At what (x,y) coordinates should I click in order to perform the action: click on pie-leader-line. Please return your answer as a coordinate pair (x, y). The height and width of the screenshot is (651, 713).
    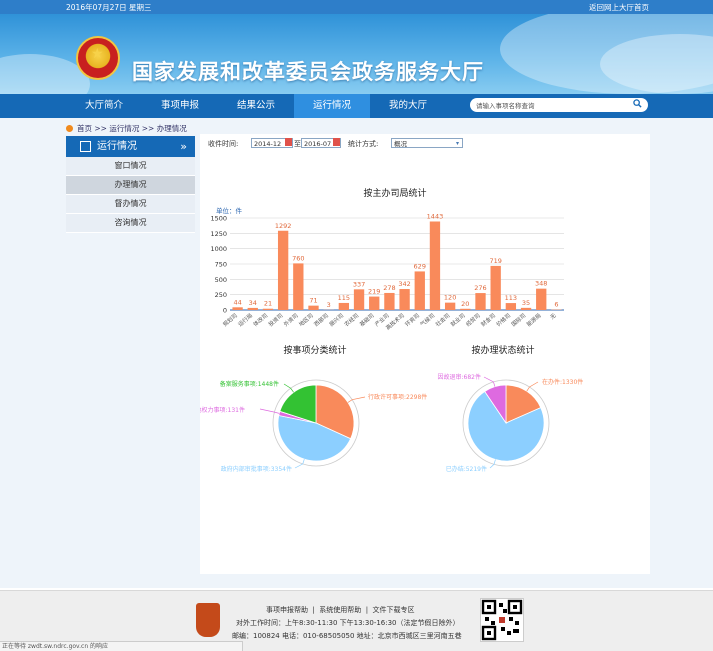
    Looking at the image, I should click on (289, 388).